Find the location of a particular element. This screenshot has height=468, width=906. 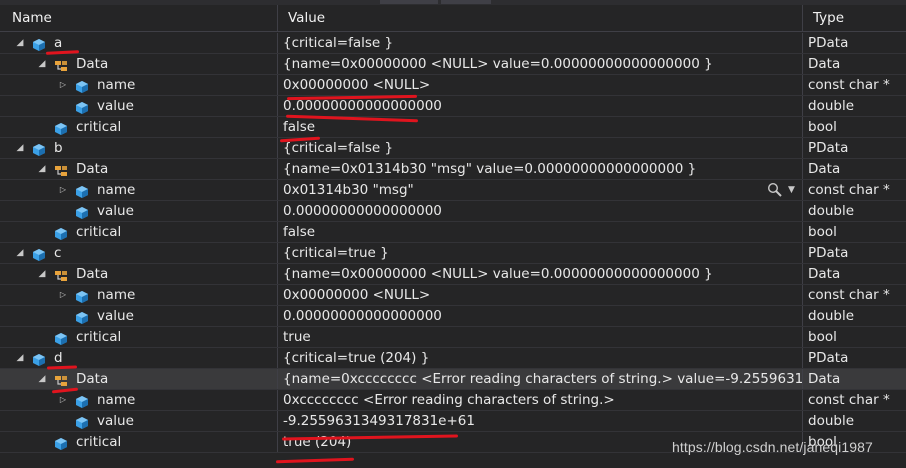

row-type-cell: bool is located at coordinates (854, 127).